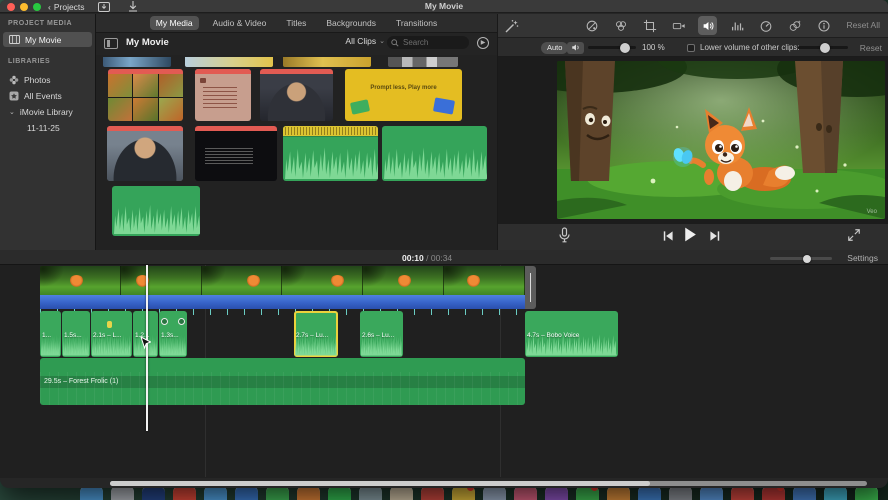  I want to click on fullscreen-button, so click(854, 235).